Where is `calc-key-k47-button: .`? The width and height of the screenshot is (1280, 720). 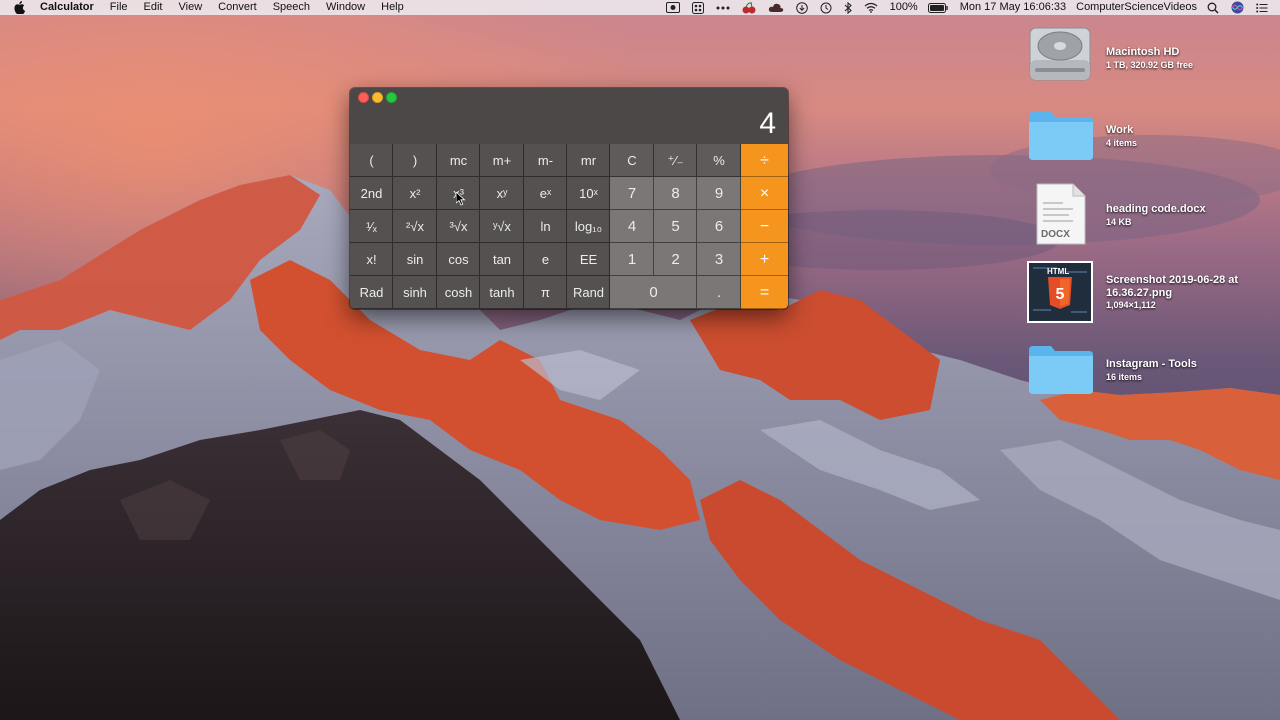
calc-key-k47-button: . is located at coordinates (719, 292).